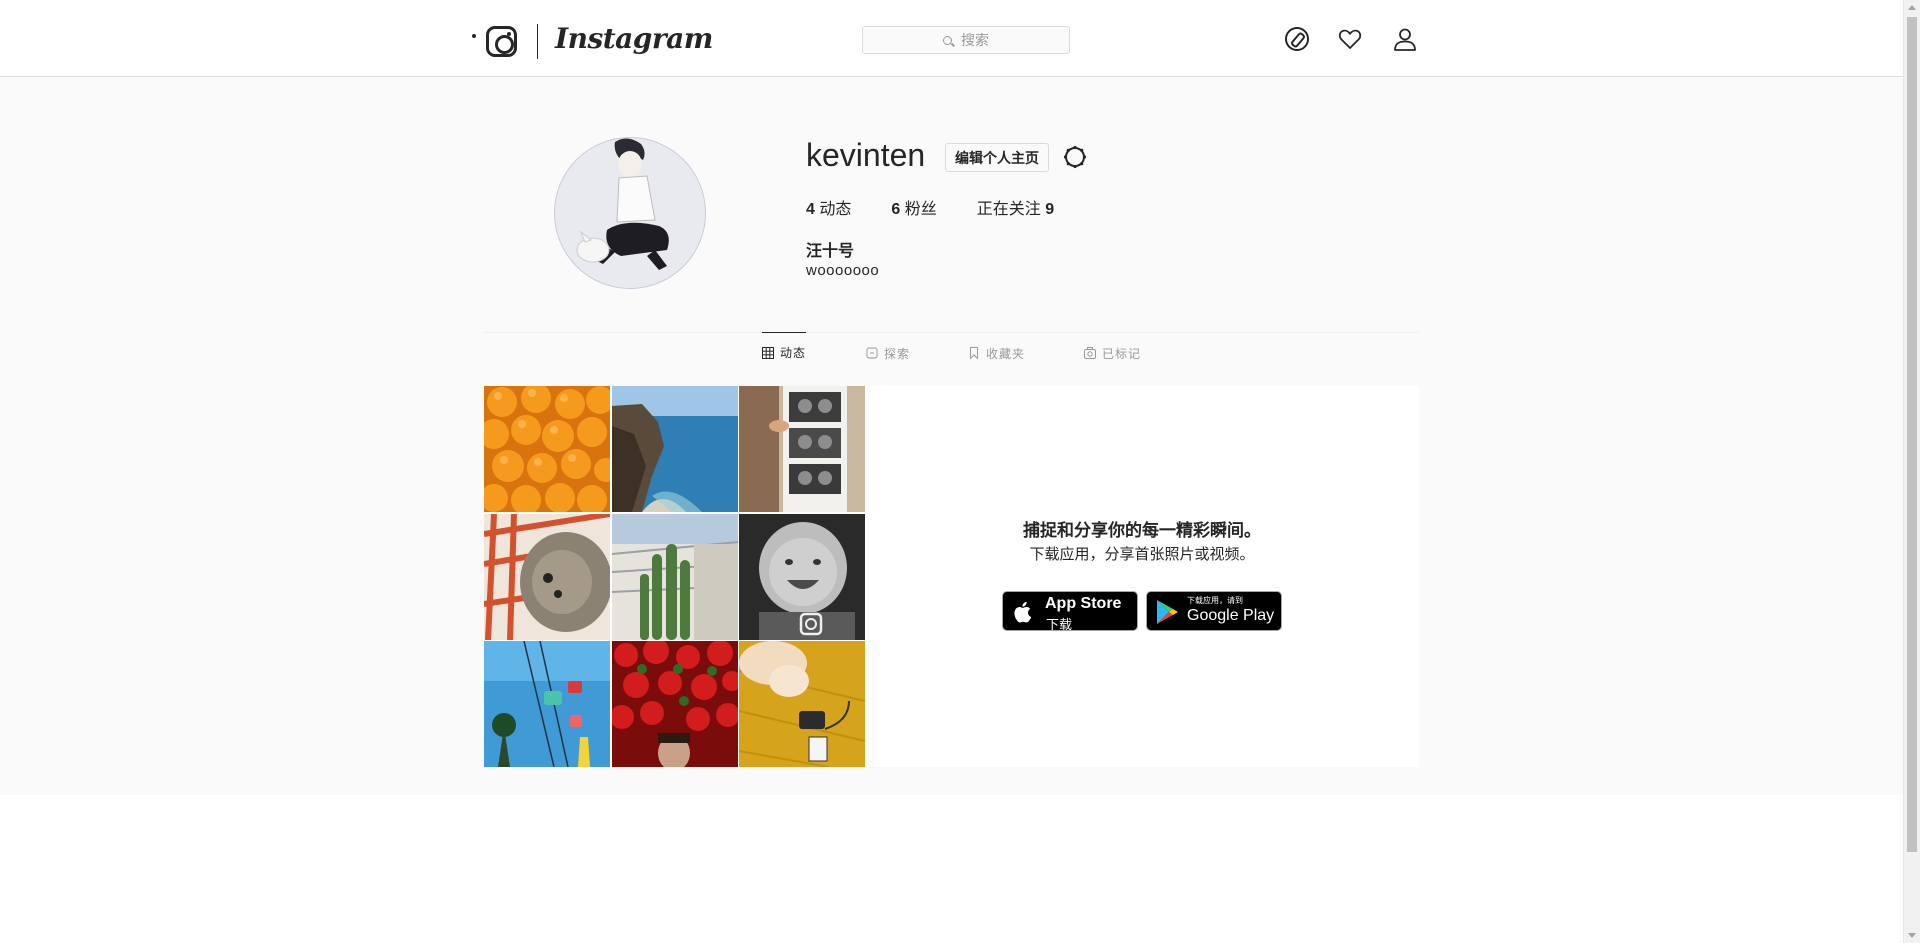  What do you see at coordinates (802, 704) in the screenshot?
I see `photo-cat` at bounding box center [802, 704].